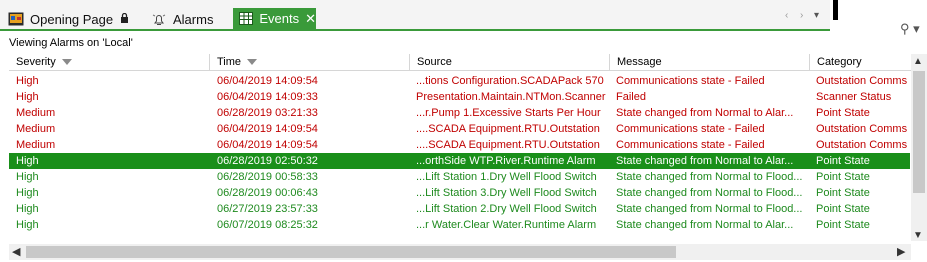  Describe the element at coordinates (310, 62) in the screenshot. I see `column-header-time: Time` at that location.